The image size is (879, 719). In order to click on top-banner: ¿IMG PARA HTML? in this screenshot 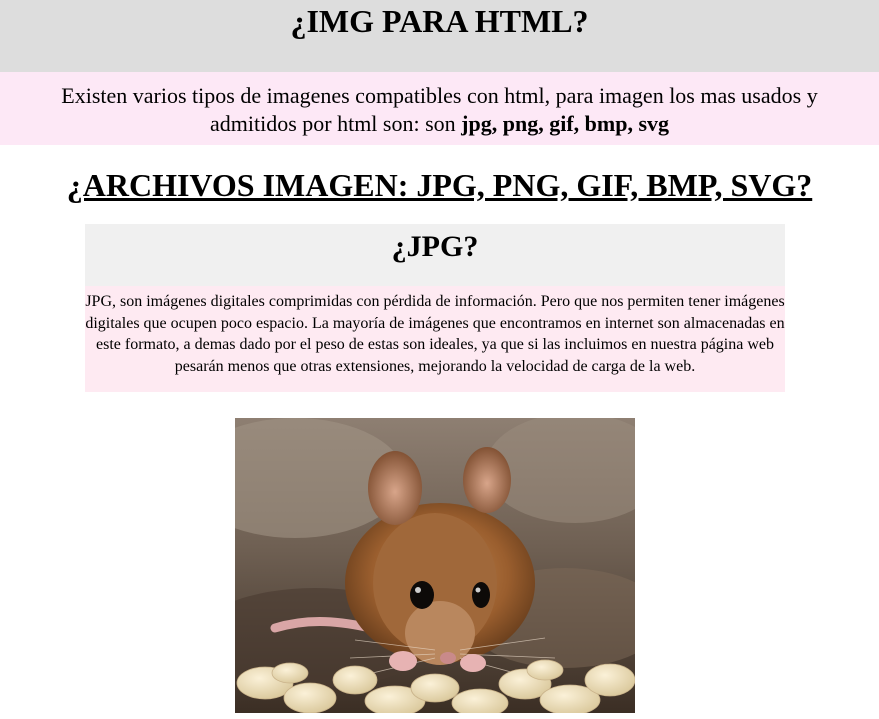, I will do `click(439, 36)`.